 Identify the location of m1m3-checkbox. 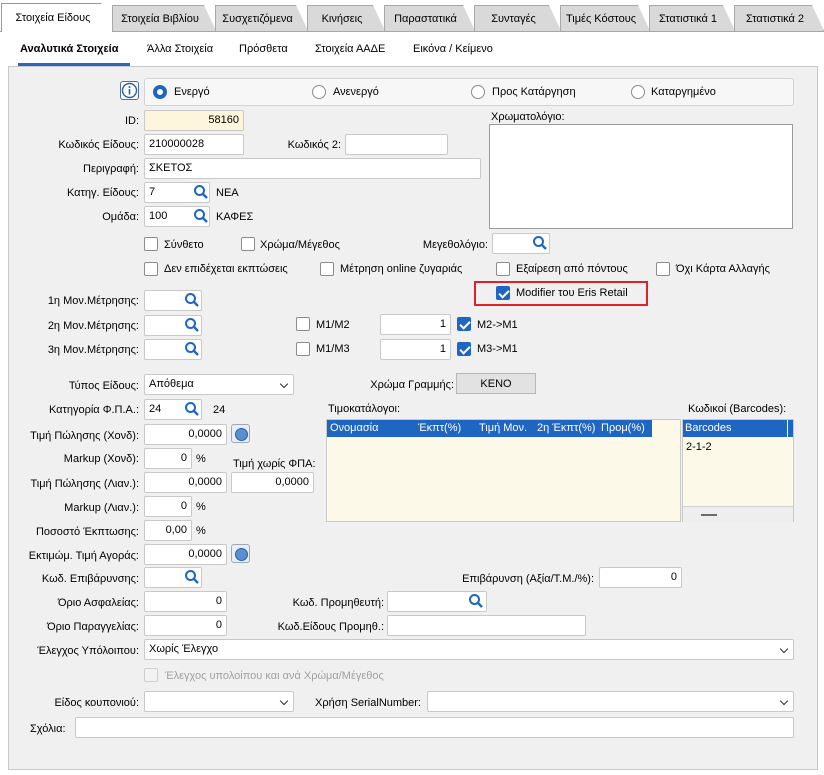
(303, 349).